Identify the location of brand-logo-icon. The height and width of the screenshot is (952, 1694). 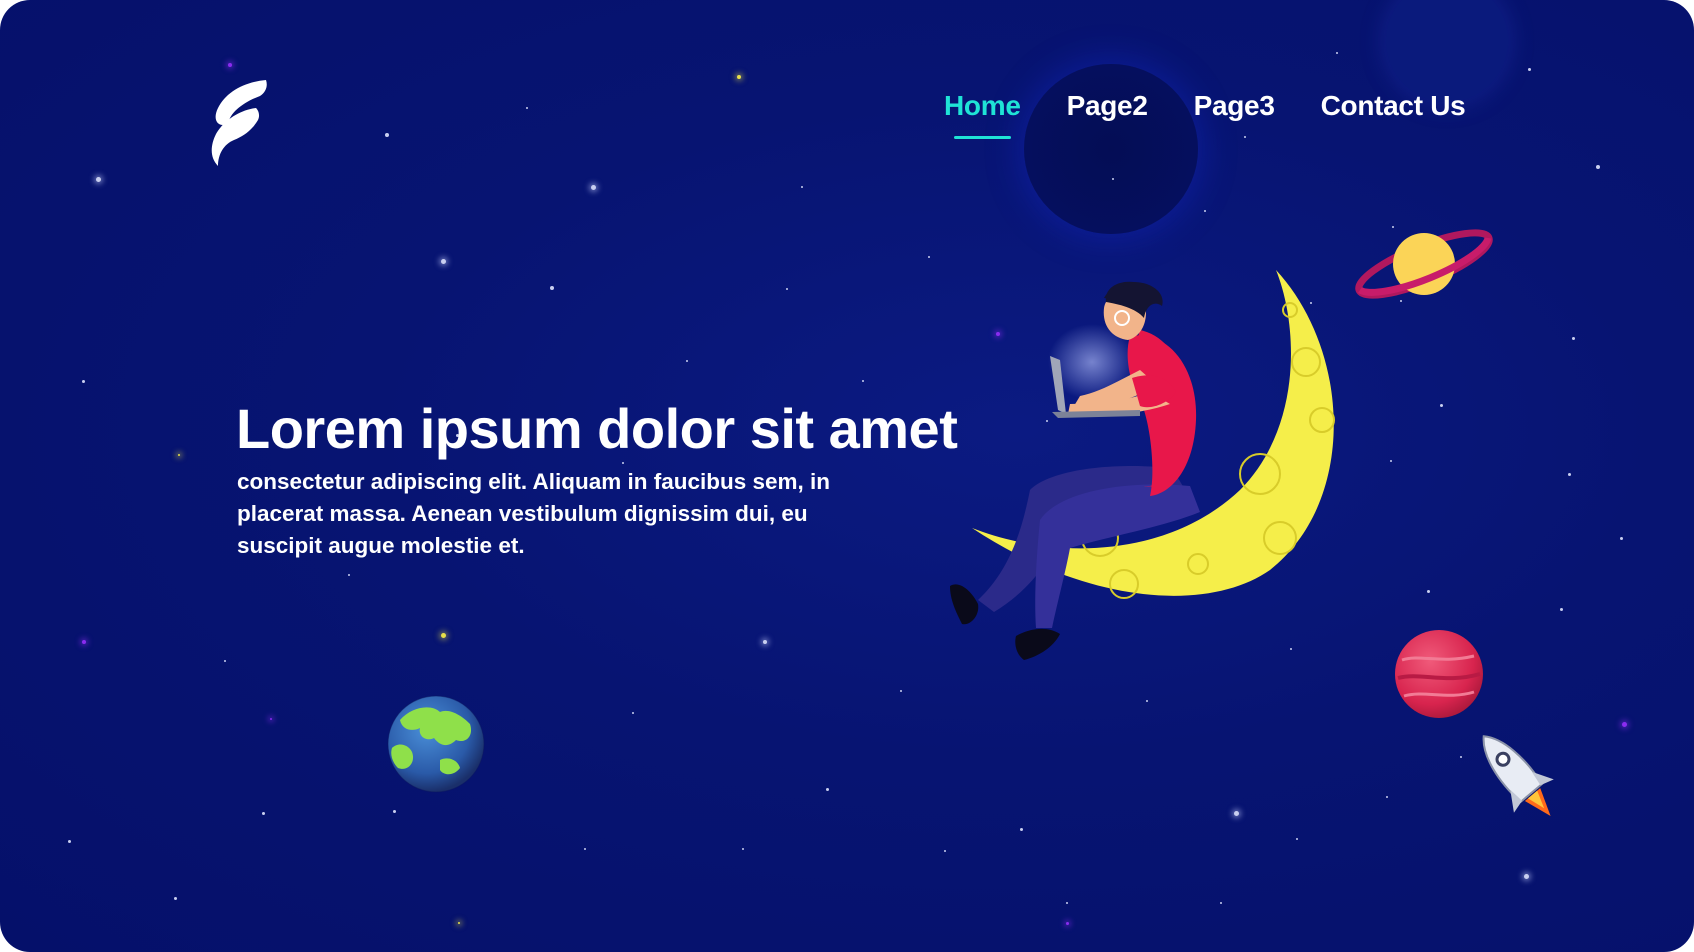
(237, 124).